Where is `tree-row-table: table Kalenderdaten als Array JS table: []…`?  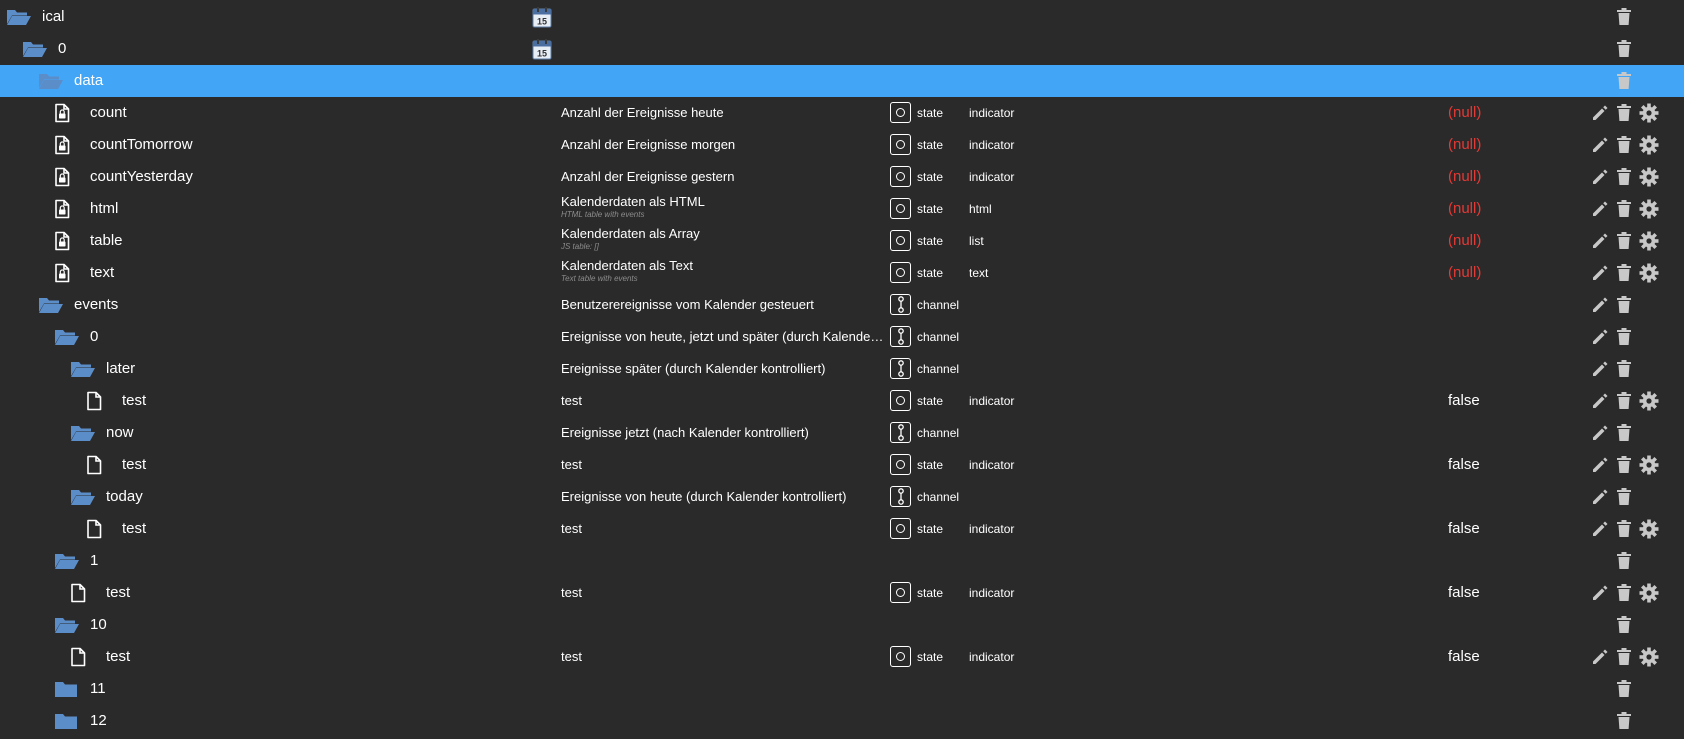 tree-row-table: table Kalenderdaten als Array JS table: []… is located at coordinates (842, 241).